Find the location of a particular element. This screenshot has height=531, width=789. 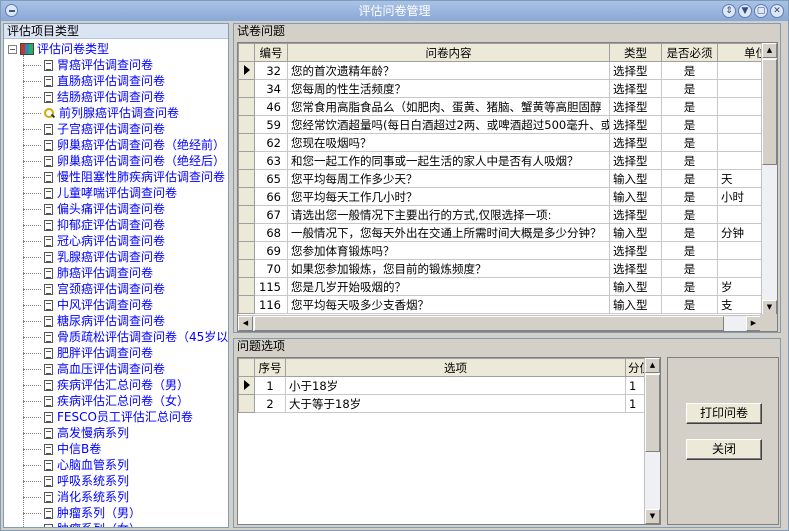

tree-item: FESCO员工评估汇总问卷 is located at coordinates (108, 417).